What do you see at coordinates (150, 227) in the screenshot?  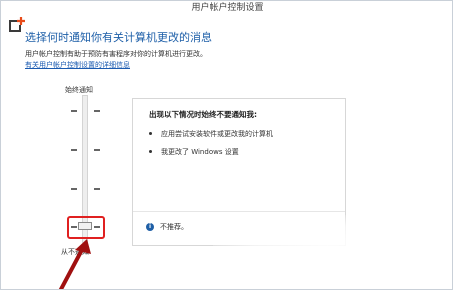 I see `info-icon: i` at bounding box center [150, 227].